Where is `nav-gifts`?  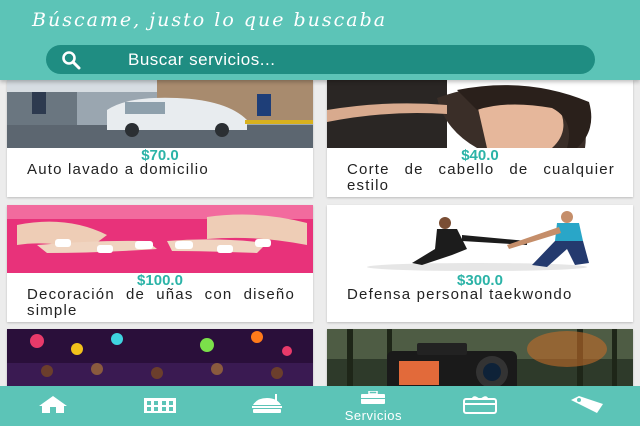 nav-gifts is located at coordinates (480, 406).